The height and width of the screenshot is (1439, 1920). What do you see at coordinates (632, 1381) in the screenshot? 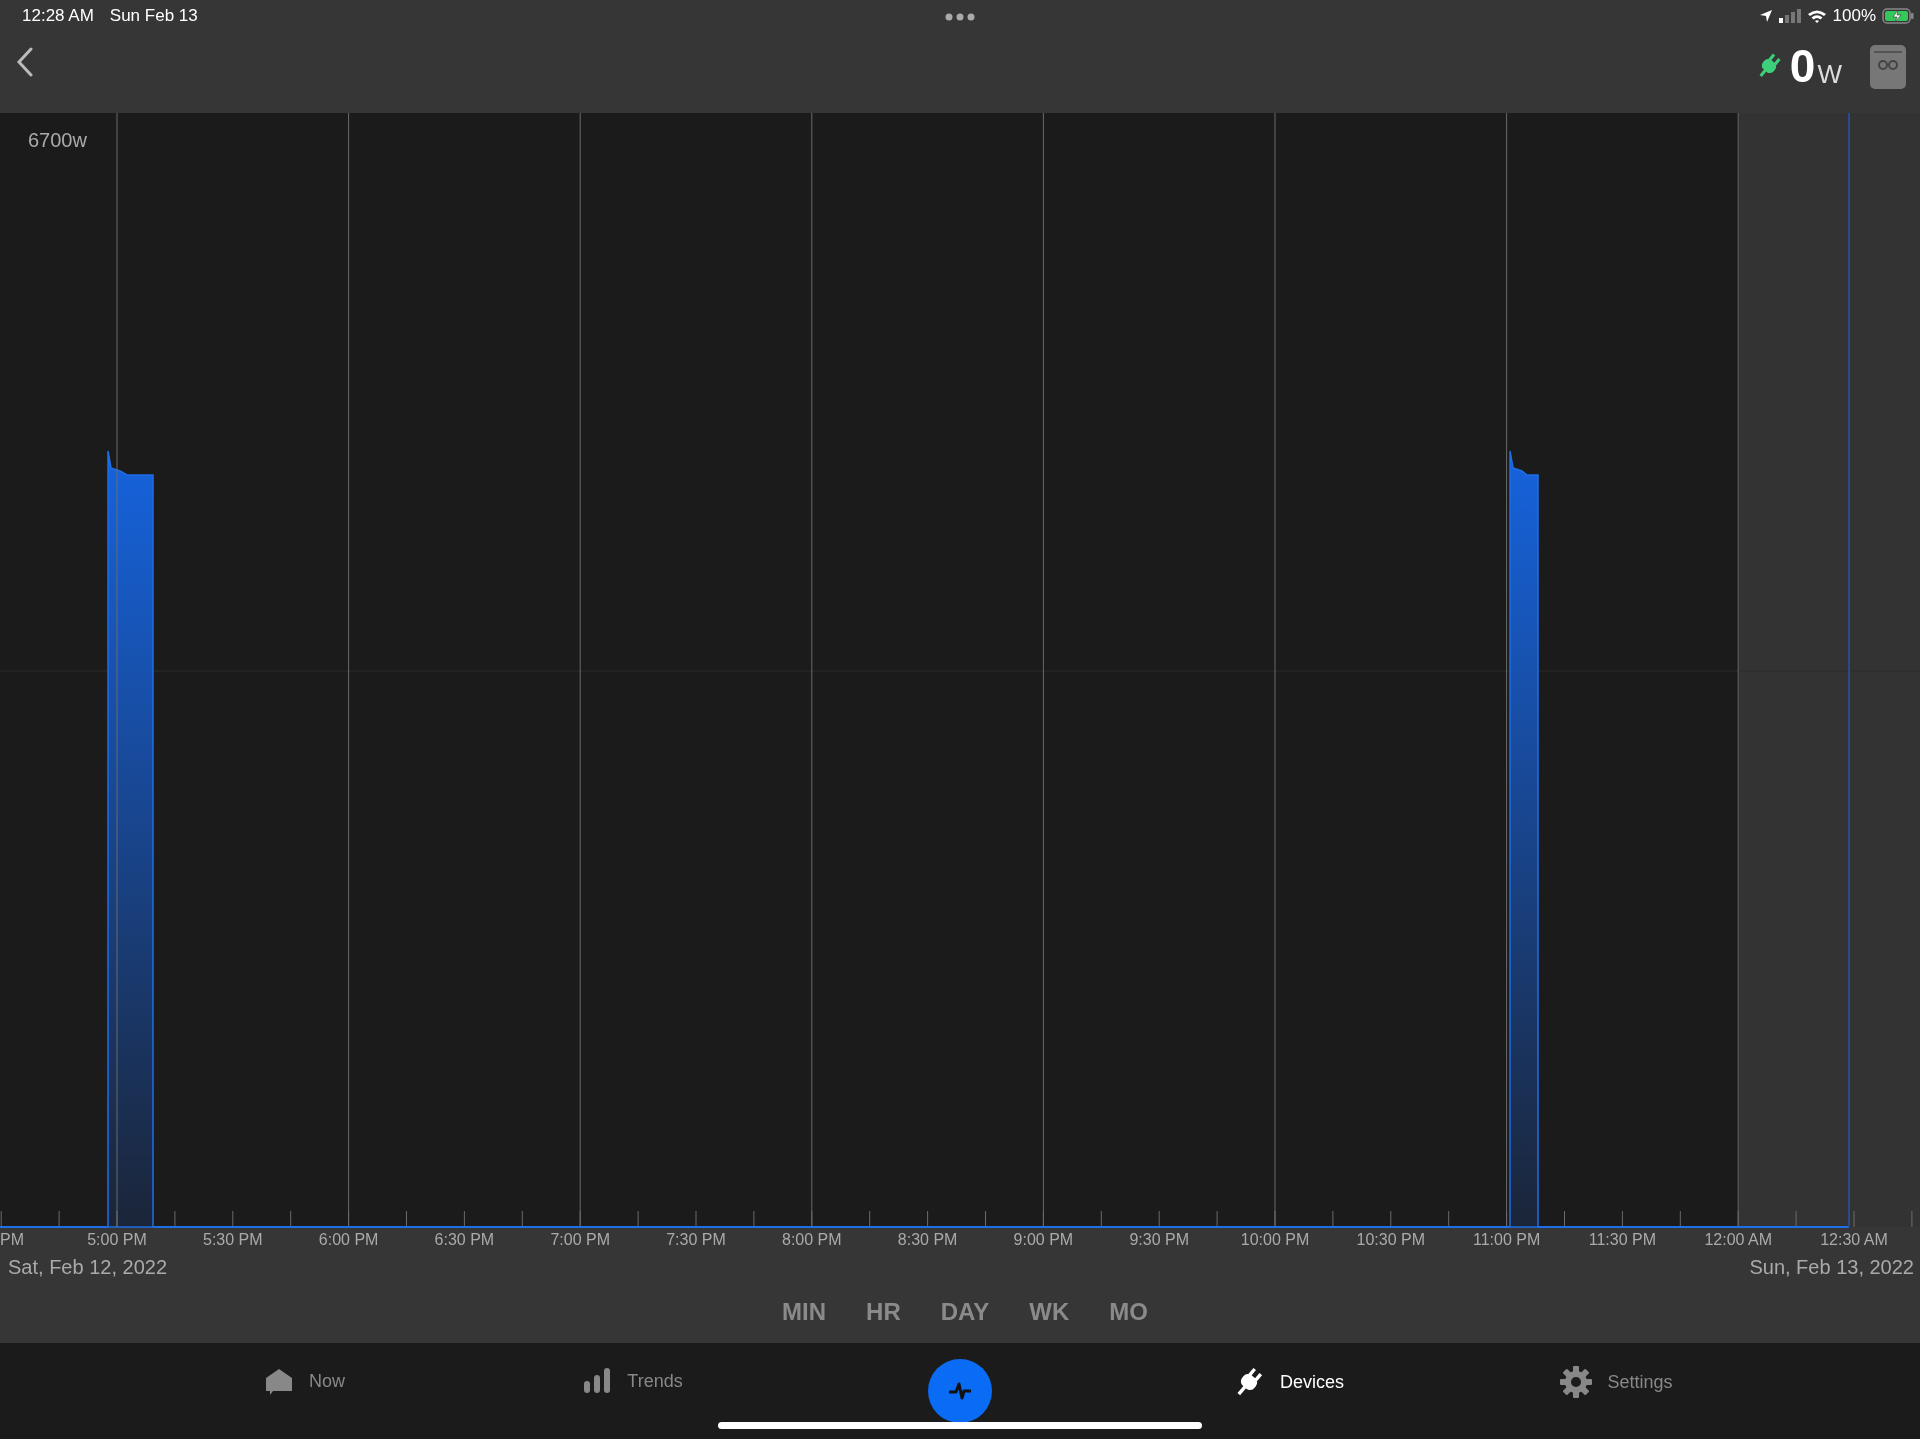
I see `nav-tab: Trends` at bounding box center [632, 1381].